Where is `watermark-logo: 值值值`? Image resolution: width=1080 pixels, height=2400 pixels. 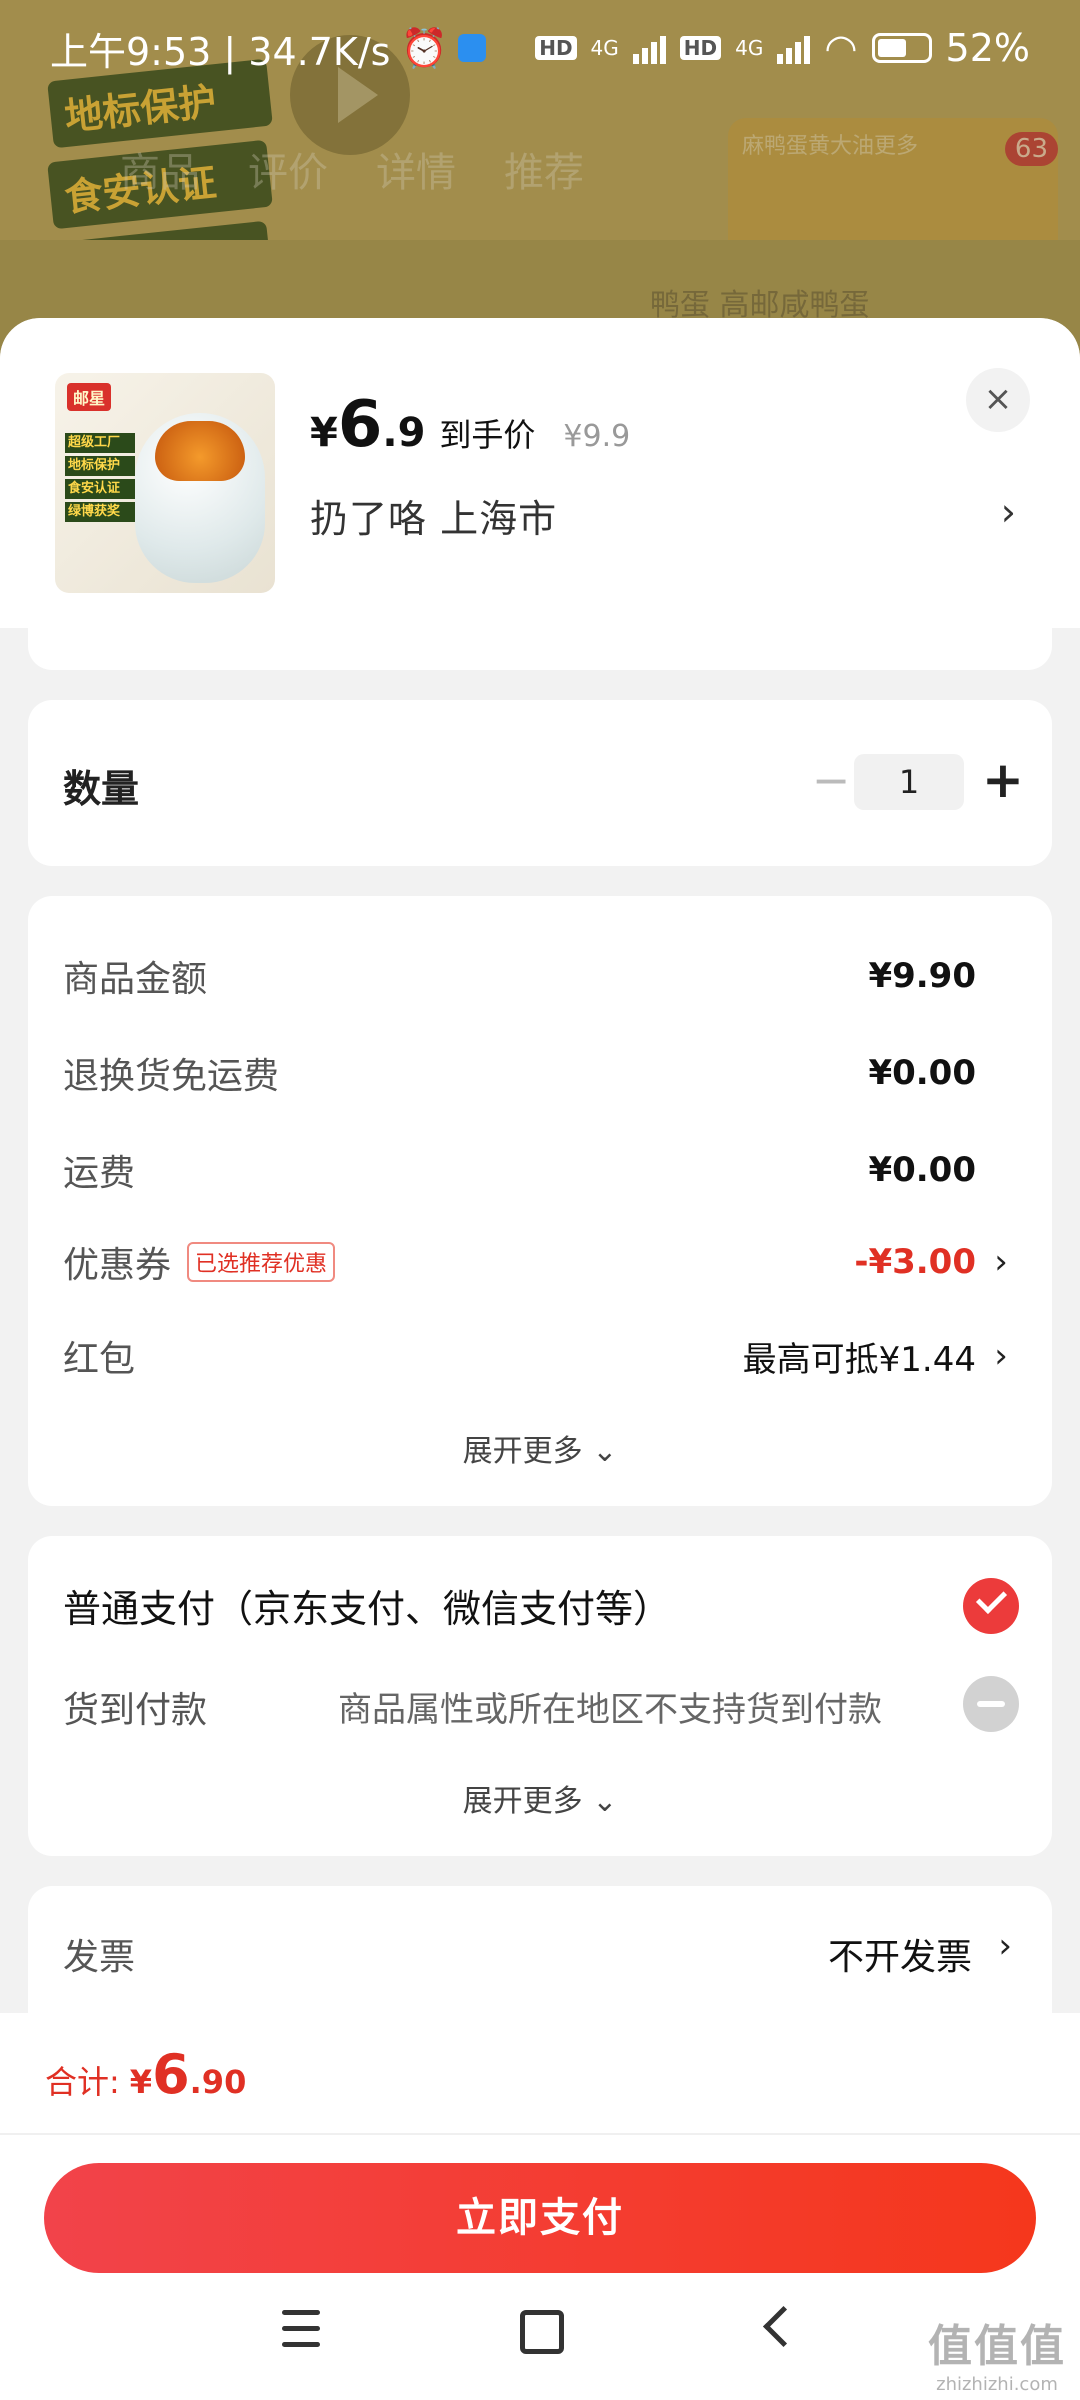
watermark-logo: 值值值 is located at coordinates (997, 2346).